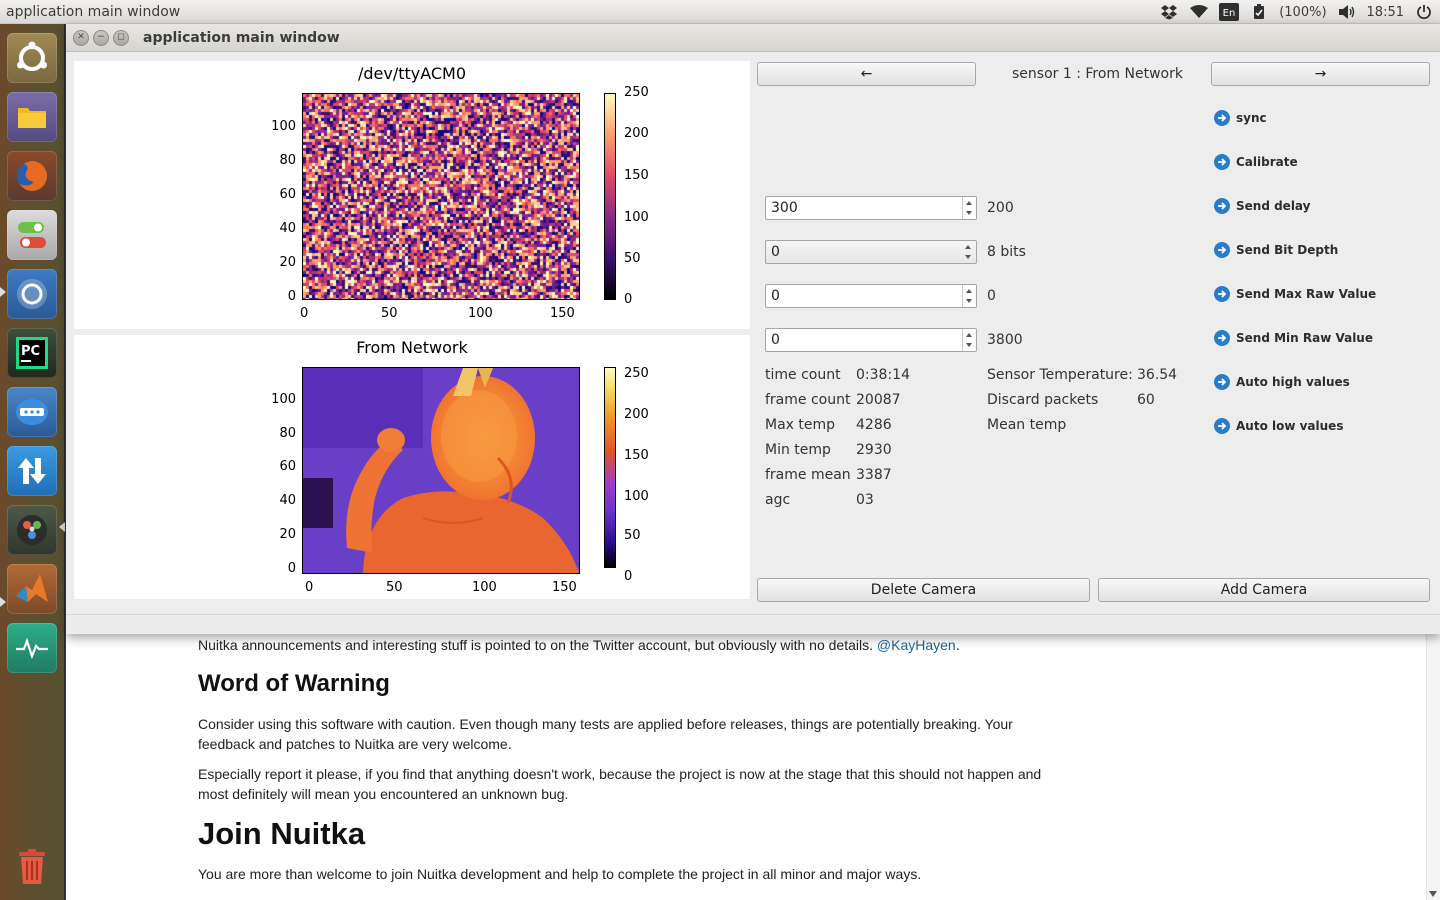 This screenshot has height=900, width=1440. Describe the element at coordinates (32, 866) in the screenshot. I see `trash-icon` at that location.